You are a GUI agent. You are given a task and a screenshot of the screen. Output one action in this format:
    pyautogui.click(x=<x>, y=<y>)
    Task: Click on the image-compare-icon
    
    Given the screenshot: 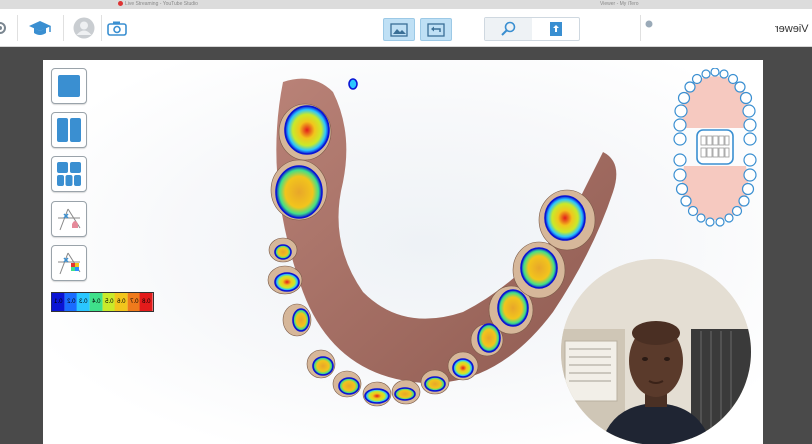 What is the action you would take?
    pyautogui.click(x=399, y=29)
    